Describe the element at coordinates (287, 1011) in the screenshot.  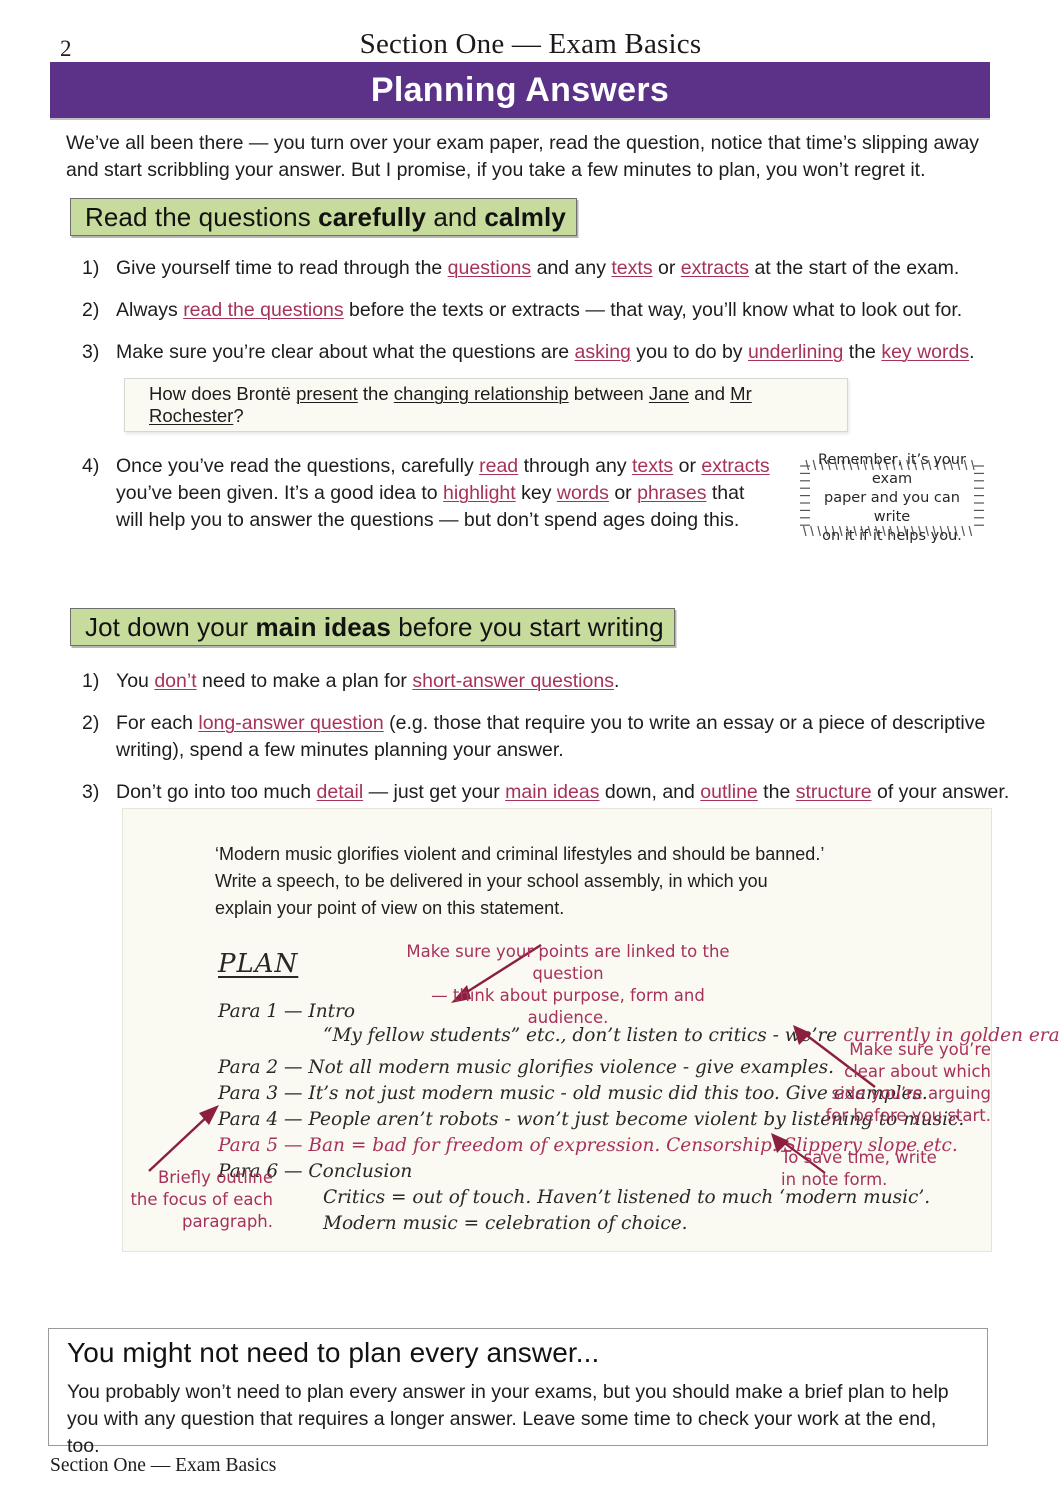
I see `plan-line: Para 1 — Intro` at that location.